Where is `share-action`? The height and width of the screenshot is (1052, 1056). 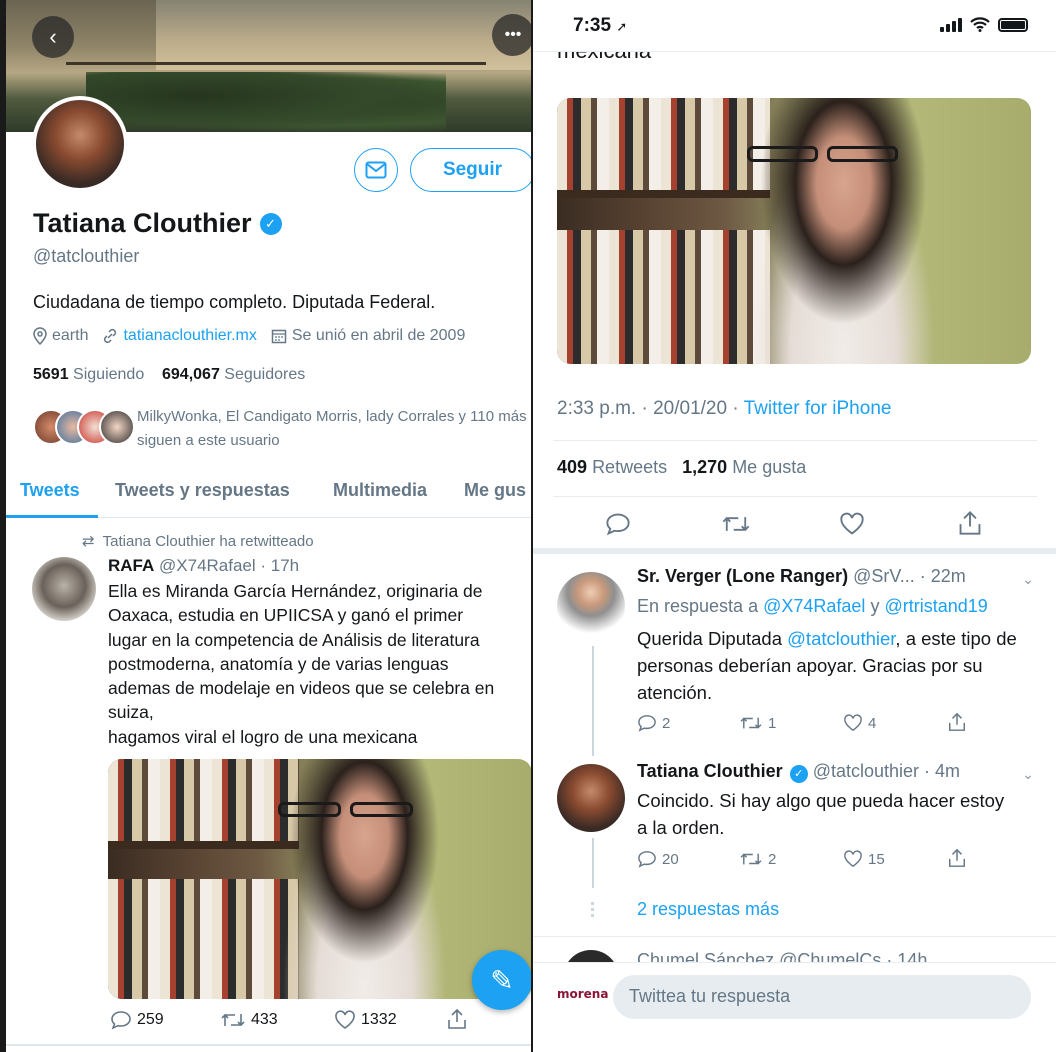 share-action is located at coordinates (457, 1019).